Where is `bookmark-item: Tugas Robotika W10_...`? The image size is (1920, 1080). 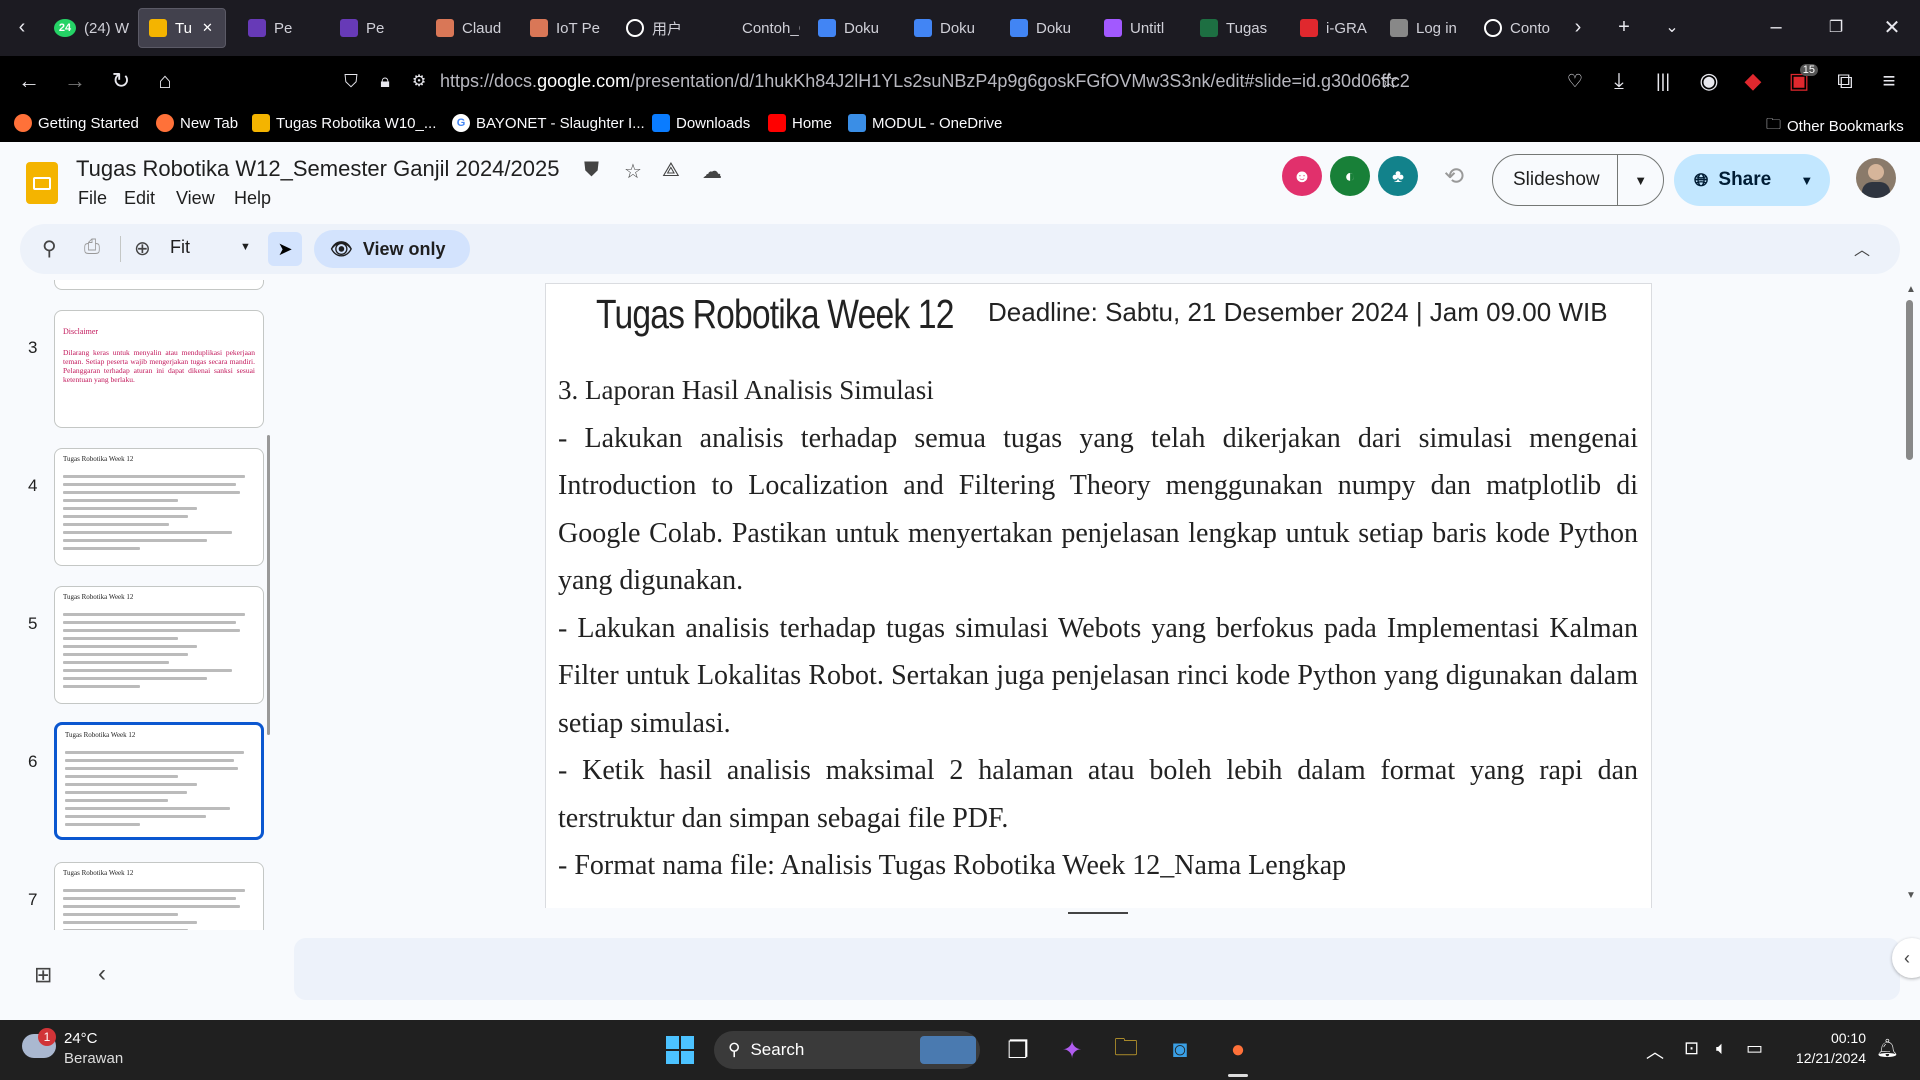
bookmark-item: Tugas Robotika W10_... is located at coordinates (344, 123).